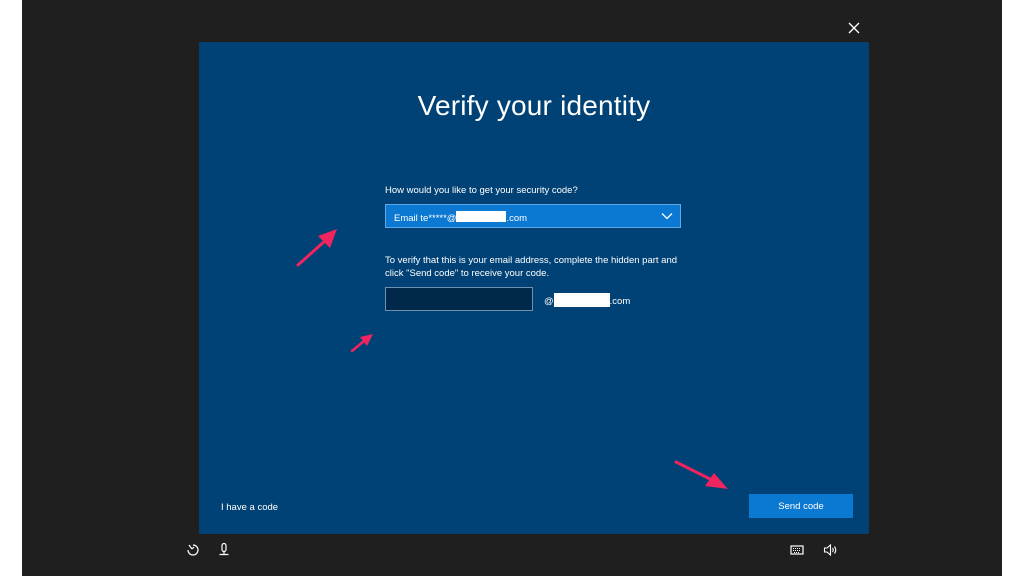 Image resolution: width=1024 pixels, height=576 pixels. I want to click on close-icon, so click(854, 28).